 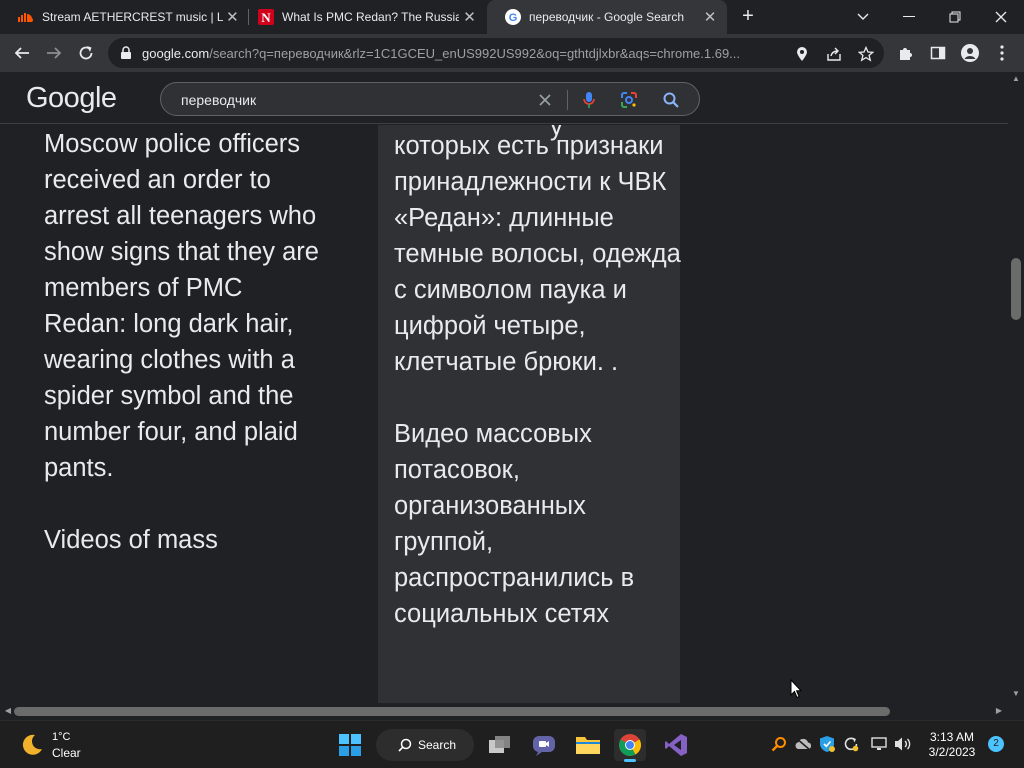 What do you see at coordinates (748, 17) in the screenshot?
I see `new-tab-button: +` at bounding box center [748, 17].